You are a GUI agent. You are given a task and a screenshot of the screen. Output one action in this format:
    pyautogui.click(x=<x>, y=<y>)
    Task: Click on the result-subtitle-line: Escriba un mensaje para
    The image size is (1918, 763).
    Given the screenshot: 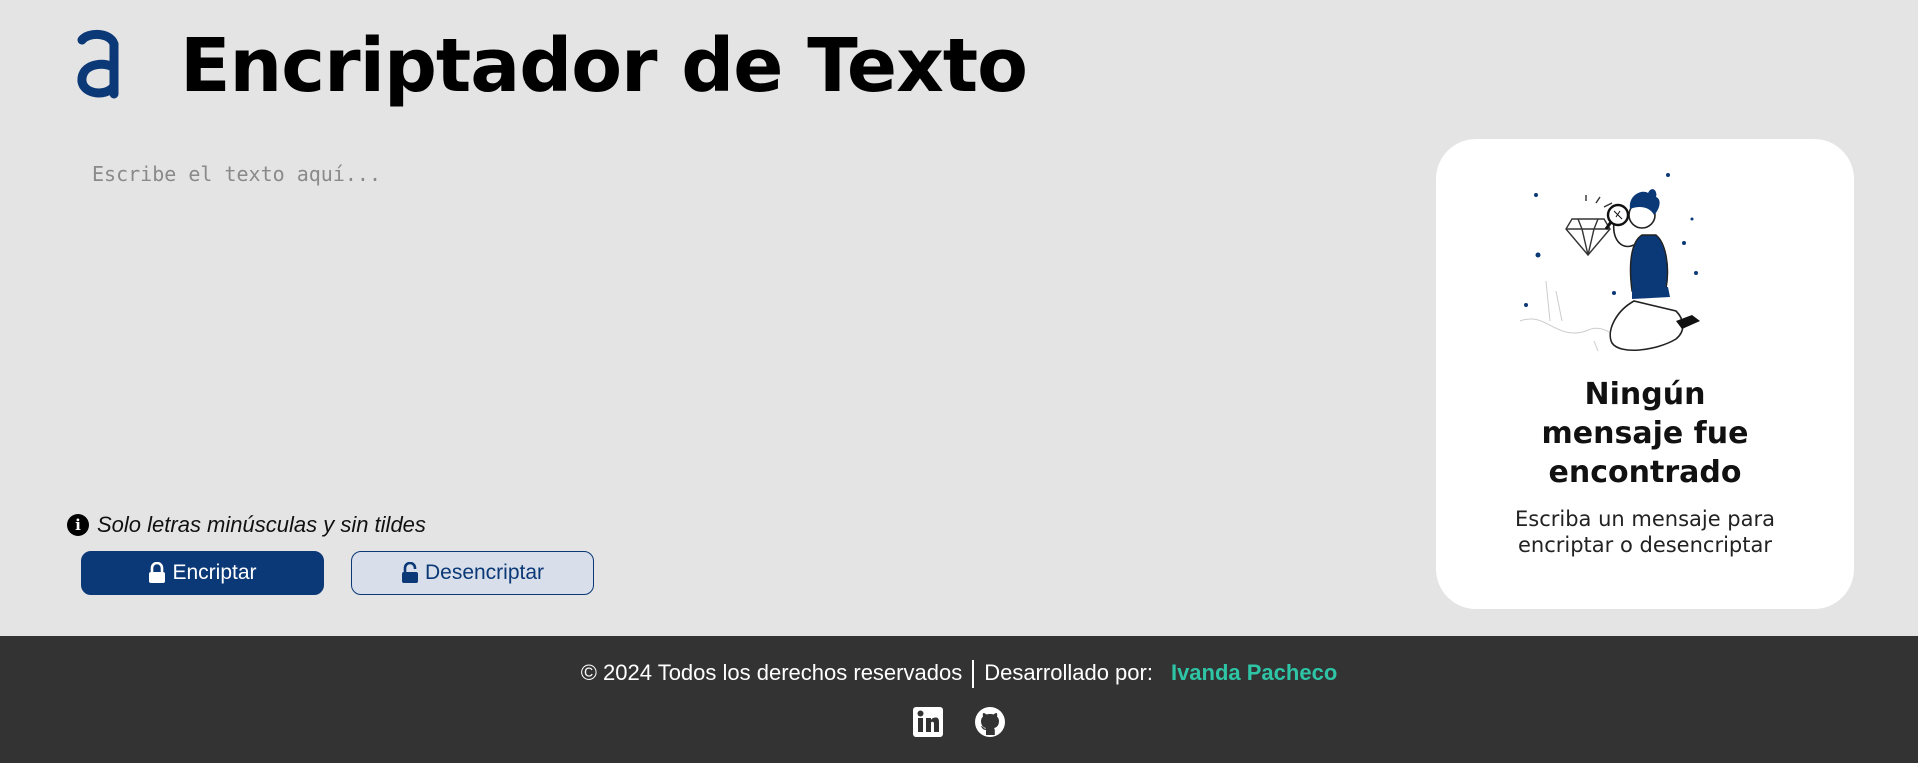 What is the action you would take?
    pyautogui.click(x=1645, y=519)
    